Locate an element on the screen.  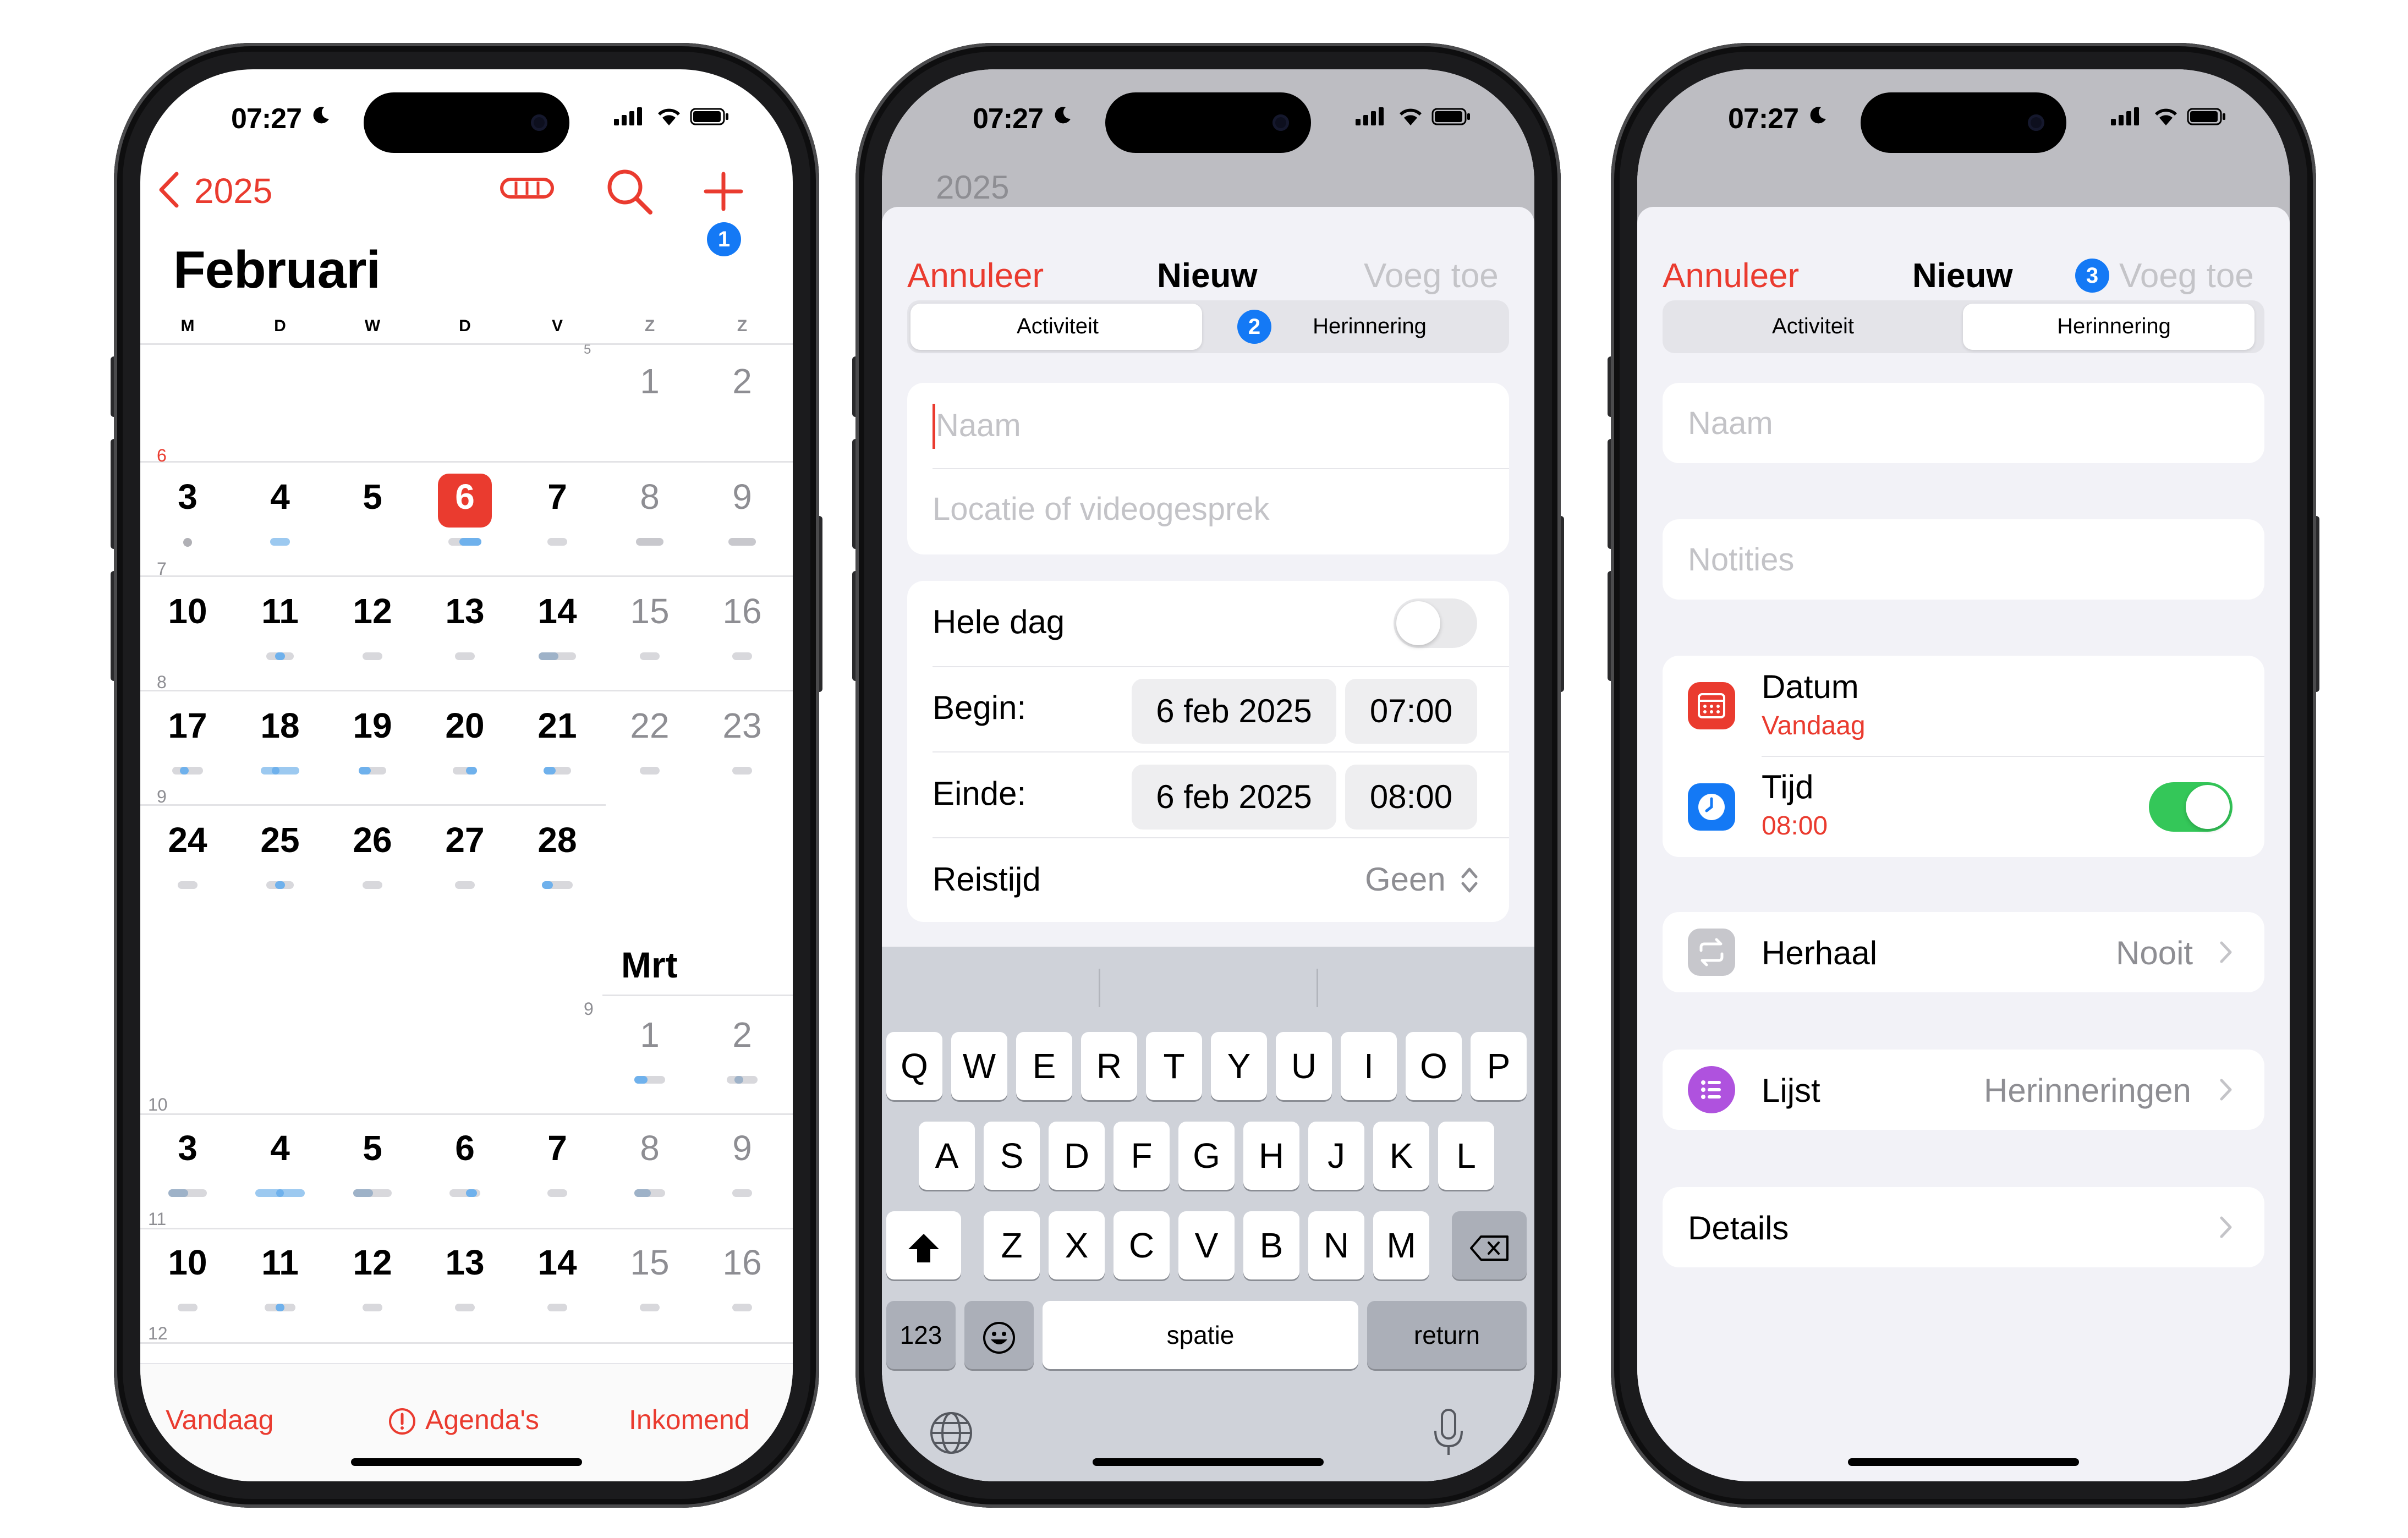
travel-time-value: Geen is located at coordinates (1406, 879).